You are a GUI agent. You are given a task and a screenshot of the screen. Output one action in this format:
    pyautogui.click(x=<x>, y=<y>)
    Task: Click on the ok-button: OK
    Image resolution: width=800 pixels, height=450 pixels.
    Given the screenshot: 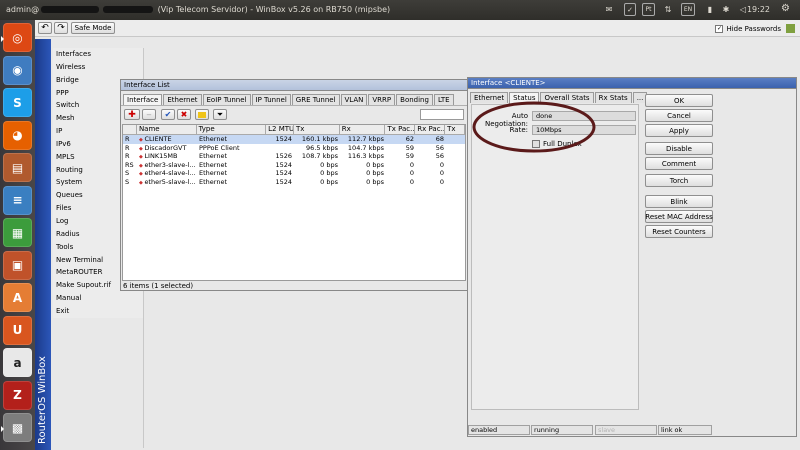 What is the action you would take?
    pyautogui.click(x=679, y=100)
    